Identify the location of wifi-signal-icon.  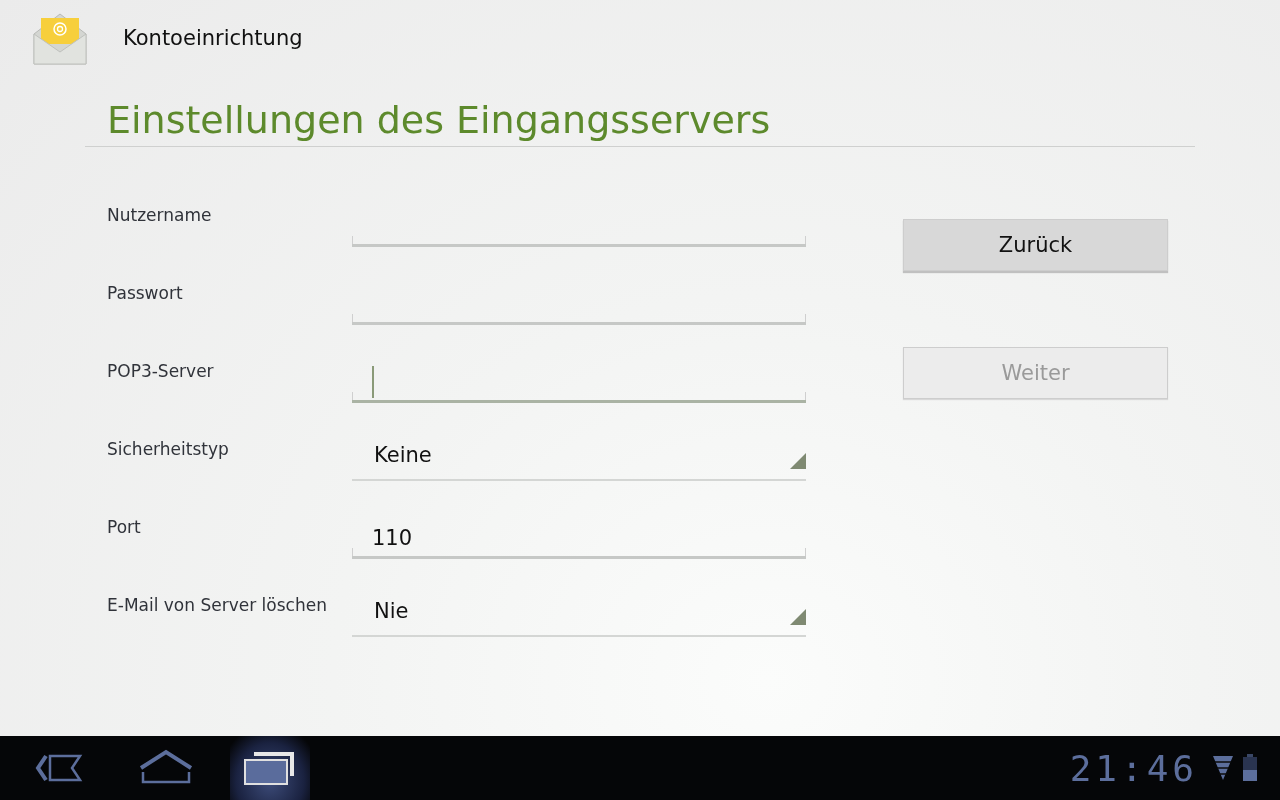
(1223, 768).